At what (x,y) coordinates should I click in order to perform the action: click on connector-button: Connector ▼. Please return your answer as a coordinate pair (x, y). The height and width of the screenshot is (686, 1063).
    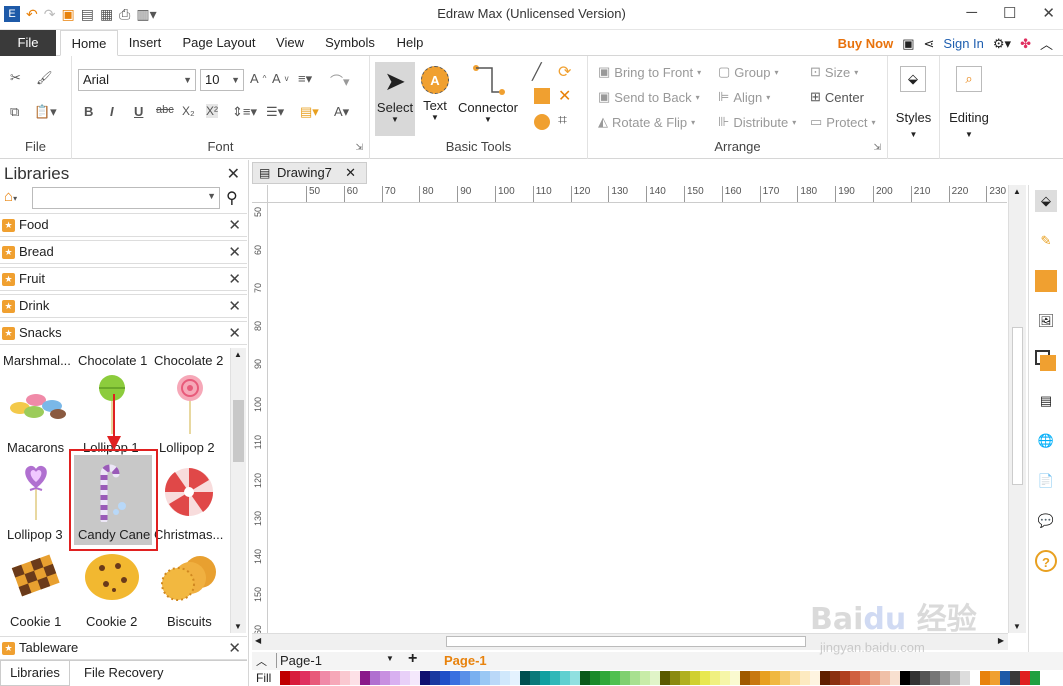
    Looking at the image, I should click on (488, 93).